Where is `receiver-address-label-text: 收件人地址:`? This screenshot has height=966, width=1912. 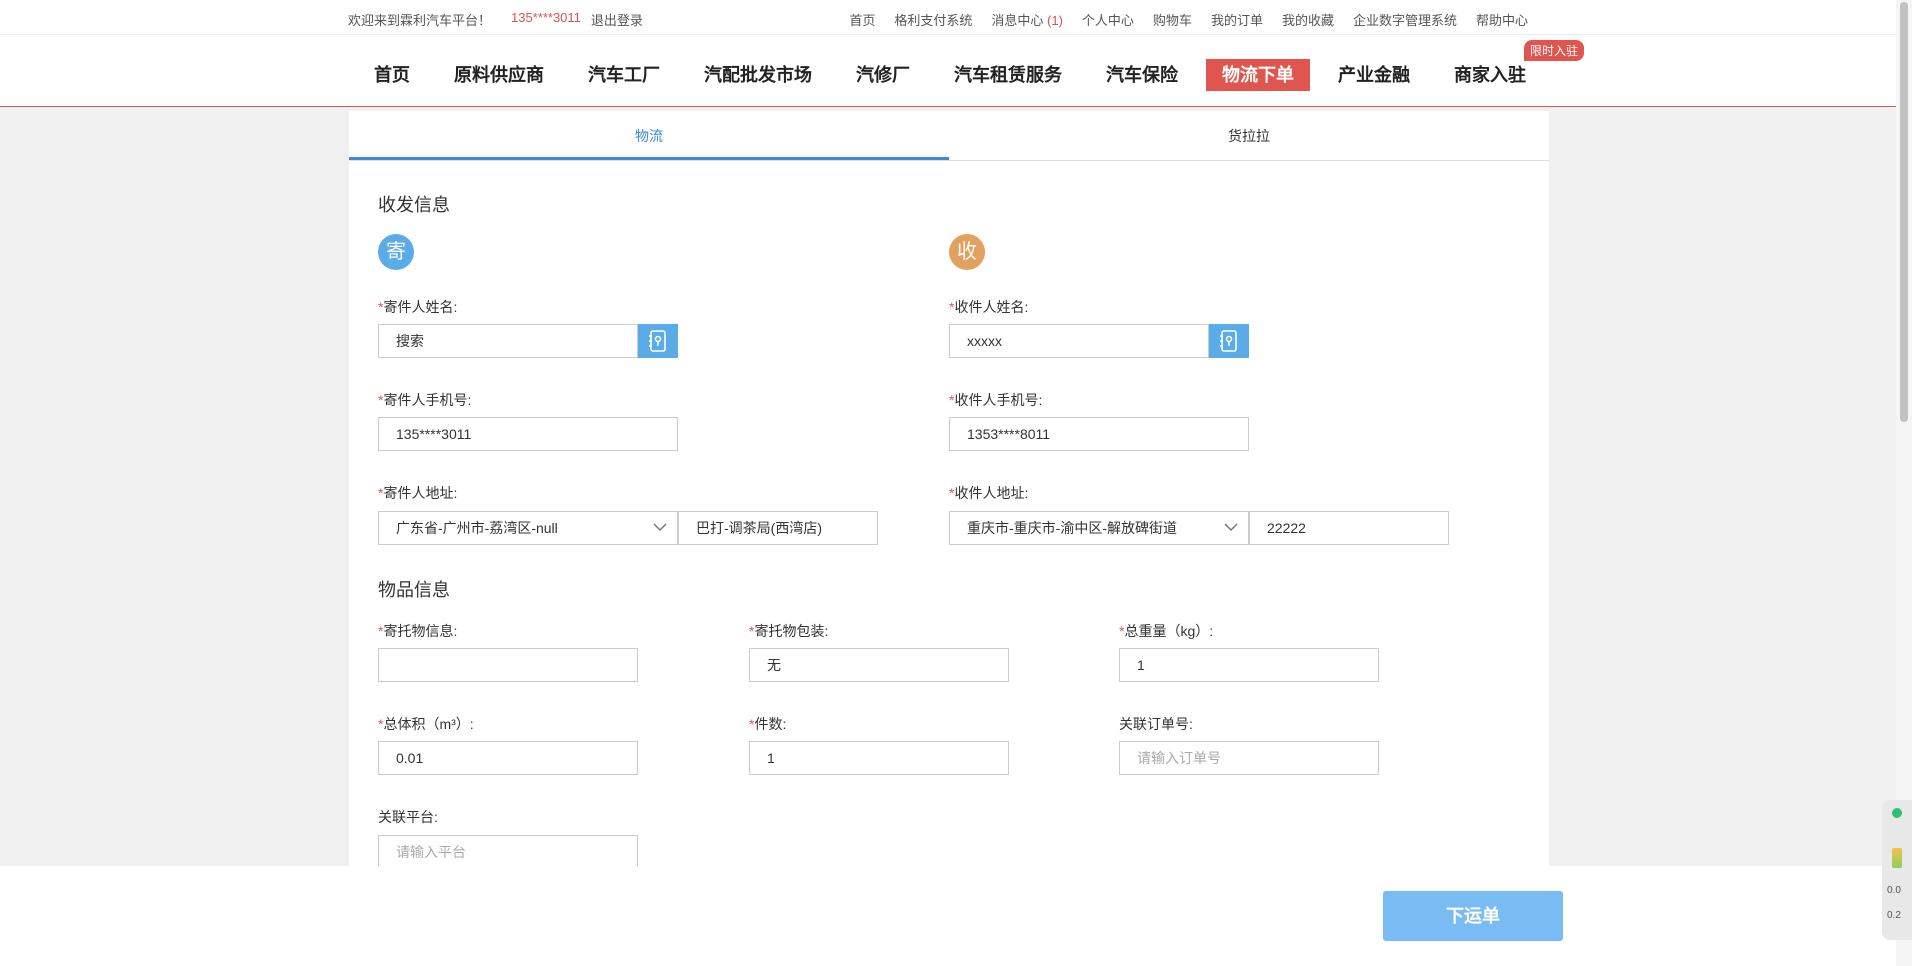 receiver-address-label-text: 收件人地址: is located at coordinates (991, 493).